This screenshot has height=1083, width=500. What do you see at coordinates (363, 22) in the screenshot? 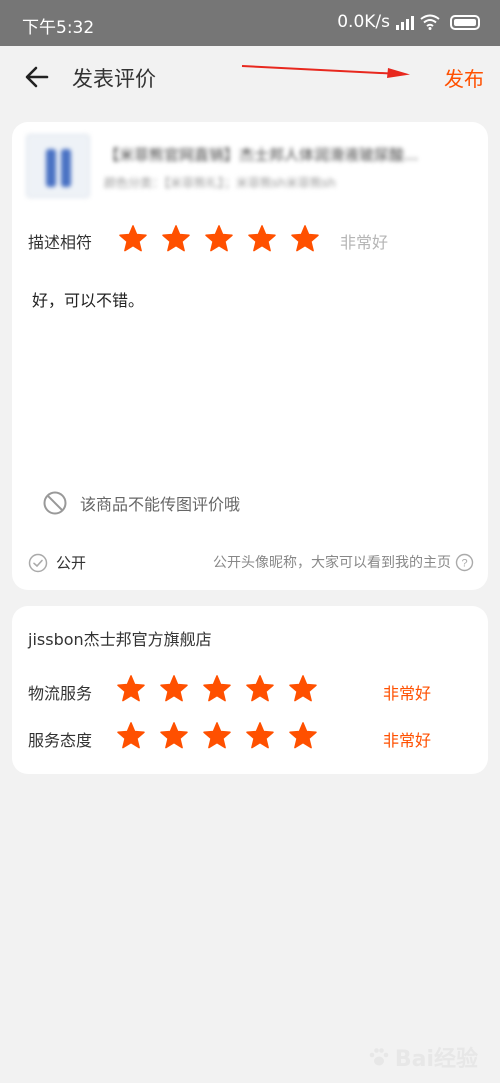
I see `network-speed: 0.0K/s` at bounding box center [363, 22].